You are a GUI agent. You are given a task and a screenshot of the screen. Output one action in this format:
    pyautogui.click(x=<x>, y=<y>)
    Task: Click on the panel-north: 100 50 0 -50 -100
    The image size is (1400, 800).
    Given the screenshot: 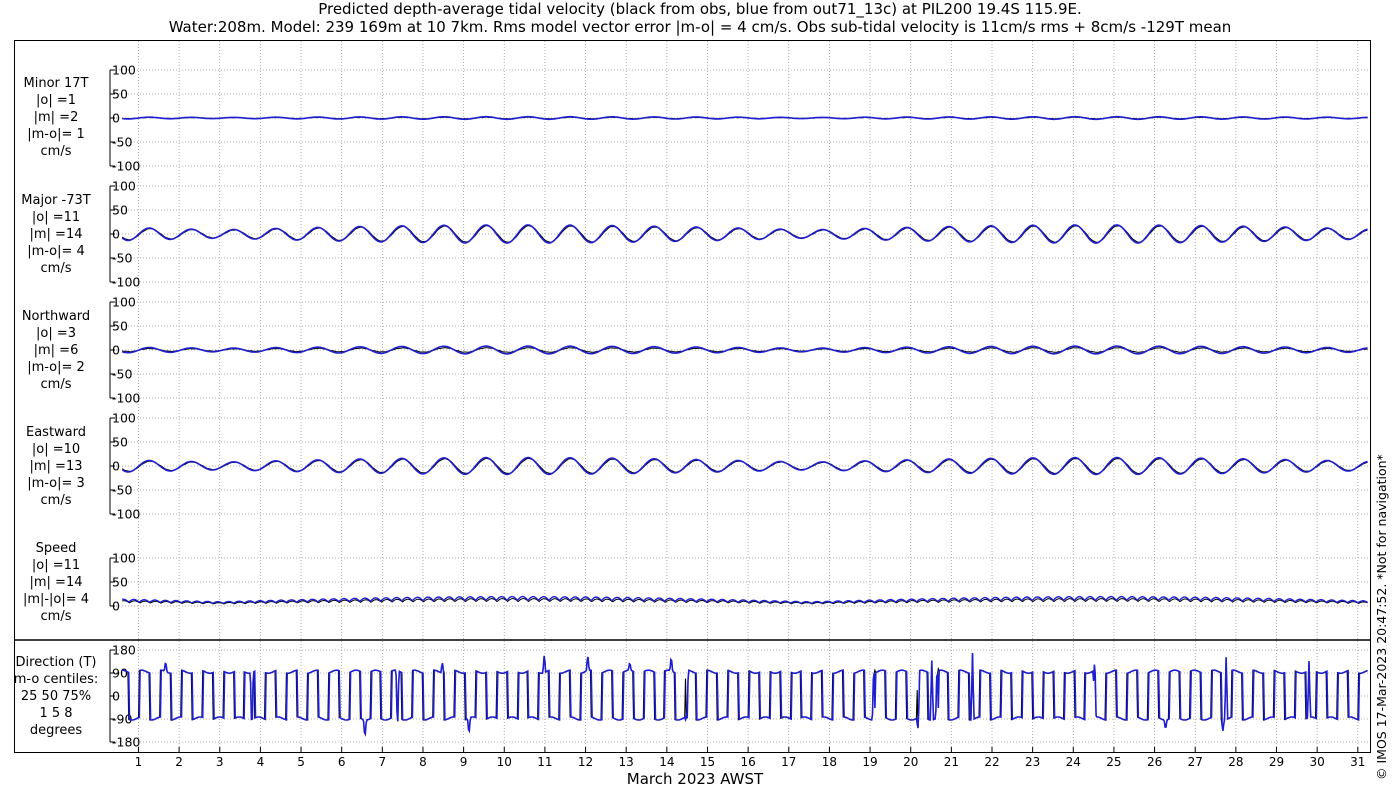 What is the action you would take?
    pyautogui.click(x=739, y=350)
    